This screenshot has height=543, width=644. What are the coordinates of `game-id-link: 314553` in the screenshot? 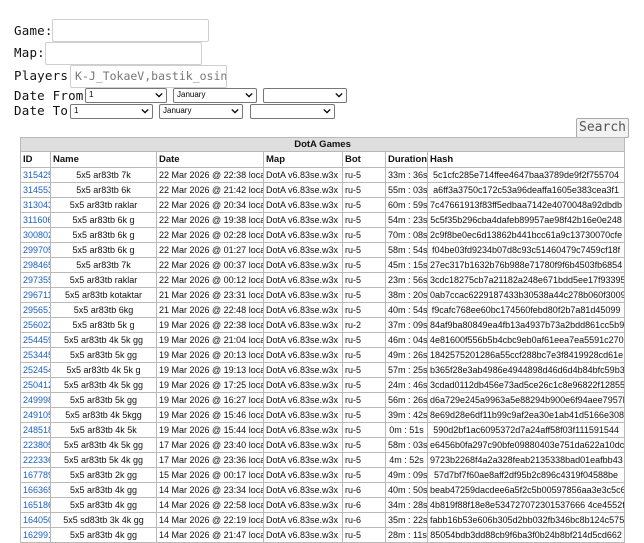 It's located at (36, 190).